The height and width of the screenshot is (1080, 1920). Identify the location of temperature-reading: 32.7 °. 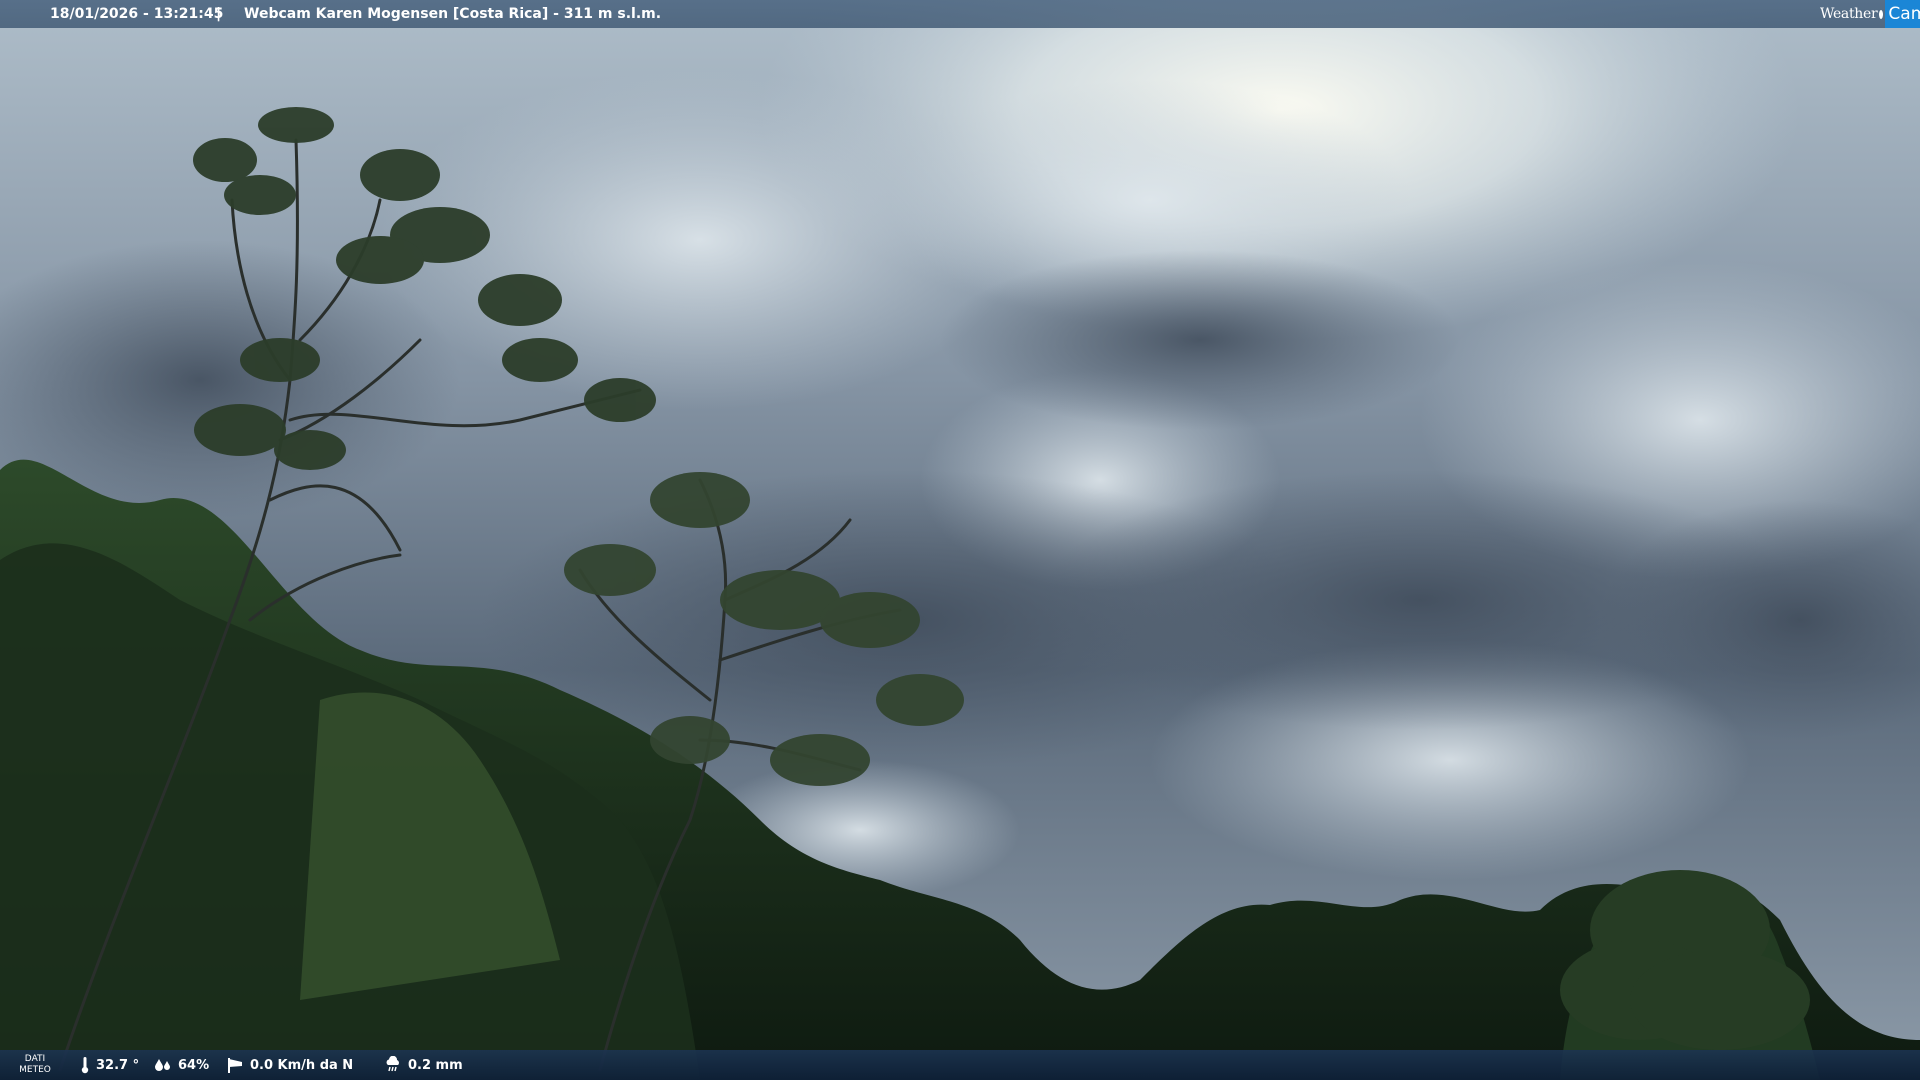
(109, 1065).